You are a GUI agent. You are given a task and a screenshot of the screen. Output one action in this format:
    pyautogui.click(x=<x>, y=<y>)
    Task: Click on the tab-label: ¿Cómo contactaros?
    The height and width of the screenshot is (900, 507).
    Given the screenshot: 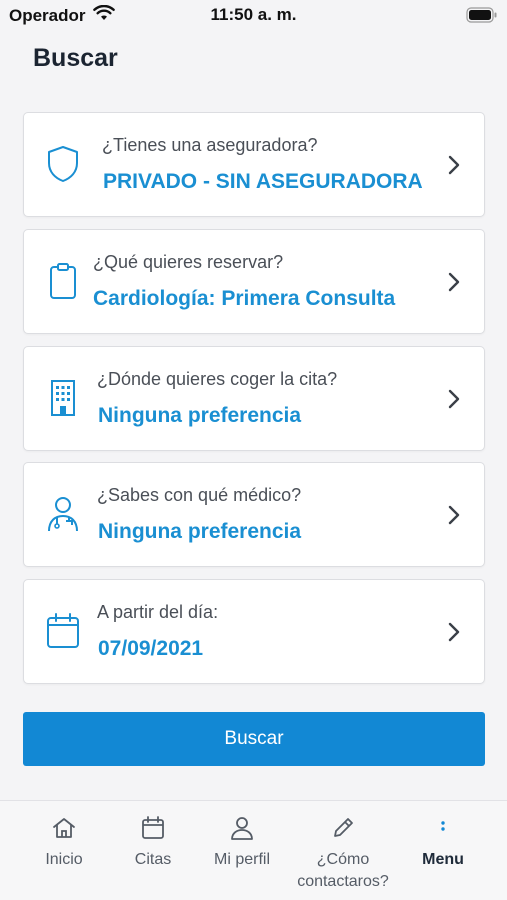 What is the action you would take?
    pyautogui.click(x=343, y=870)
    